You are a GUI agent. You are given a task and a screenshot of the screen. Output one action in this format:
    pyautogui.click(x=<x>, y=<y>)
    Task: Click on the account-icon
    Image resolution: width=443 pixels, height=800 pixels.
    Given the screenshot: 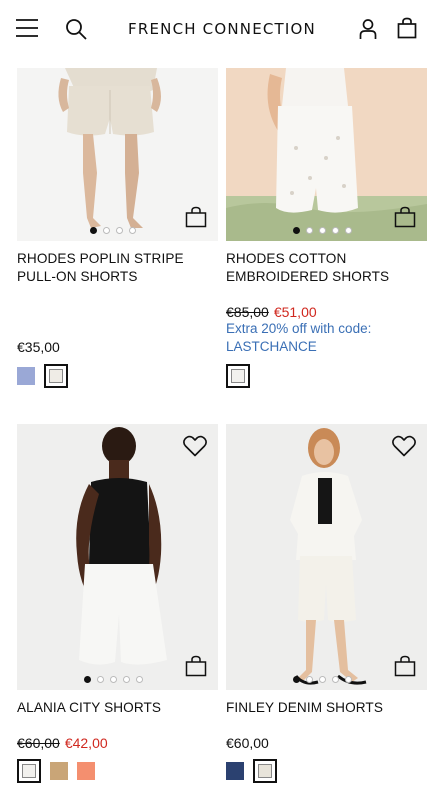 What is the action you would take?
    pyautogui.click(x=368, y=29)
    